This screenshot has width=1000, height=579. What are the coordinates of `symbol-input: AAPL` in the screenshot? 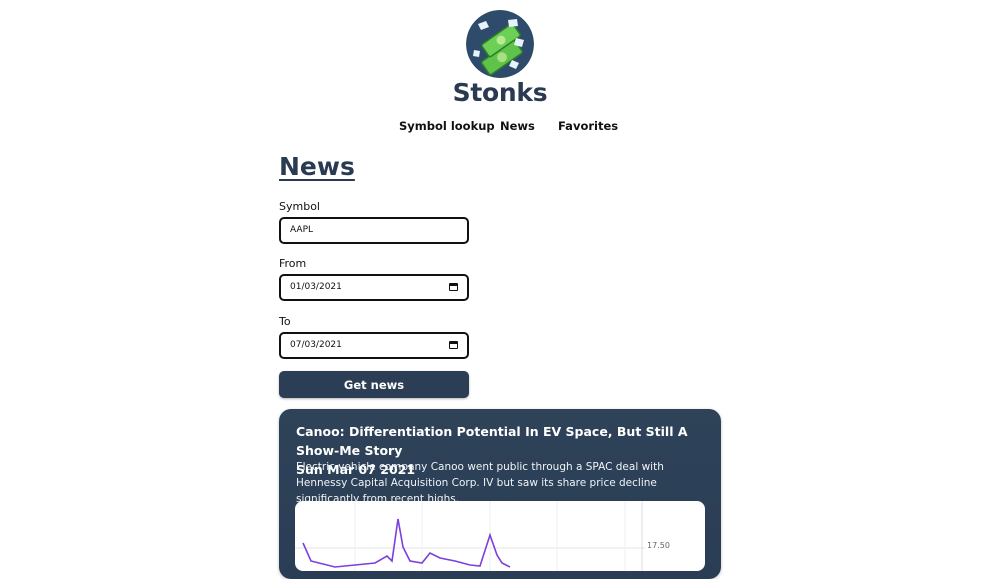 It's located at (374, 230).